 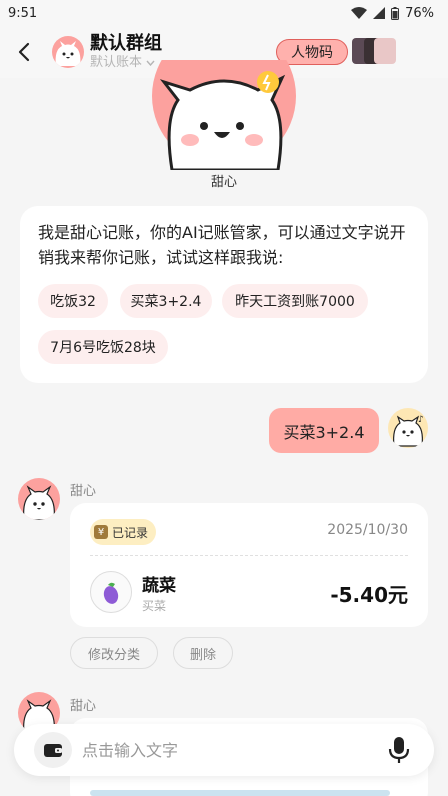 I want to click on wallet-icon, so click(x=53, y=750).